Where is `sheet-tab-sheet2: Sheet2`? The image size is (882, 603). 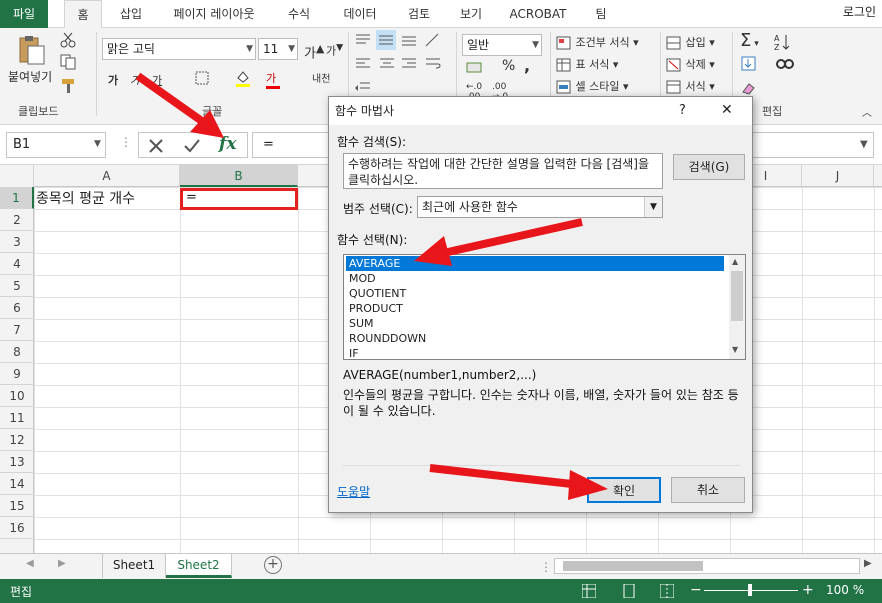
sheet-tab-sheet2: Sheet2 is located at coordinates (199, 566).